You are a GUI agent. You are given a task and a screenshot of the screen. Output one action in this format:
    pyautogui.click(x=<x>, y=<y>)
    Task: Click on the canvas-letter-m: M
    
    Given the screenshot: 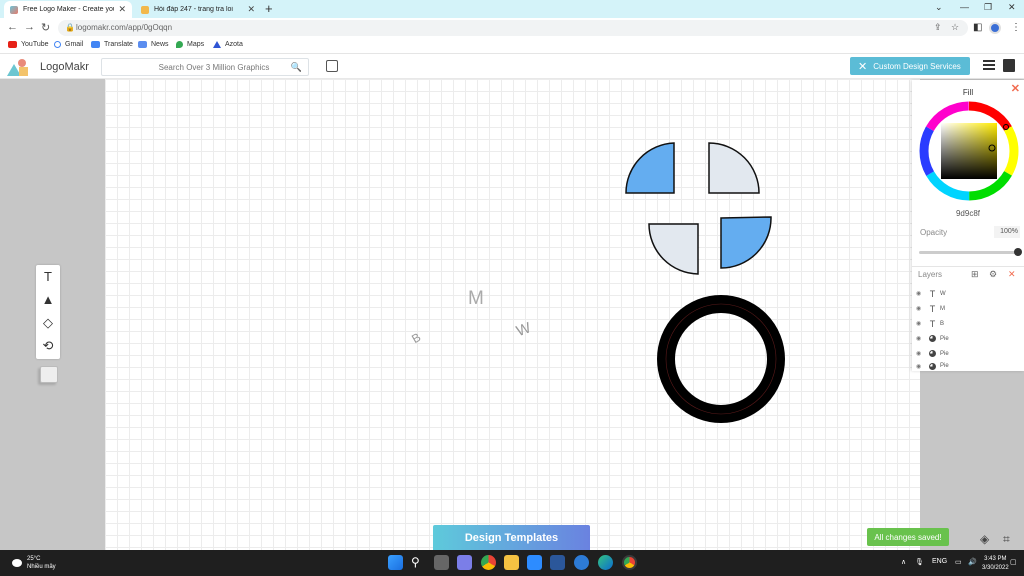 What is the action you would take?
    pyautogui.click(x=476, y=298)
    